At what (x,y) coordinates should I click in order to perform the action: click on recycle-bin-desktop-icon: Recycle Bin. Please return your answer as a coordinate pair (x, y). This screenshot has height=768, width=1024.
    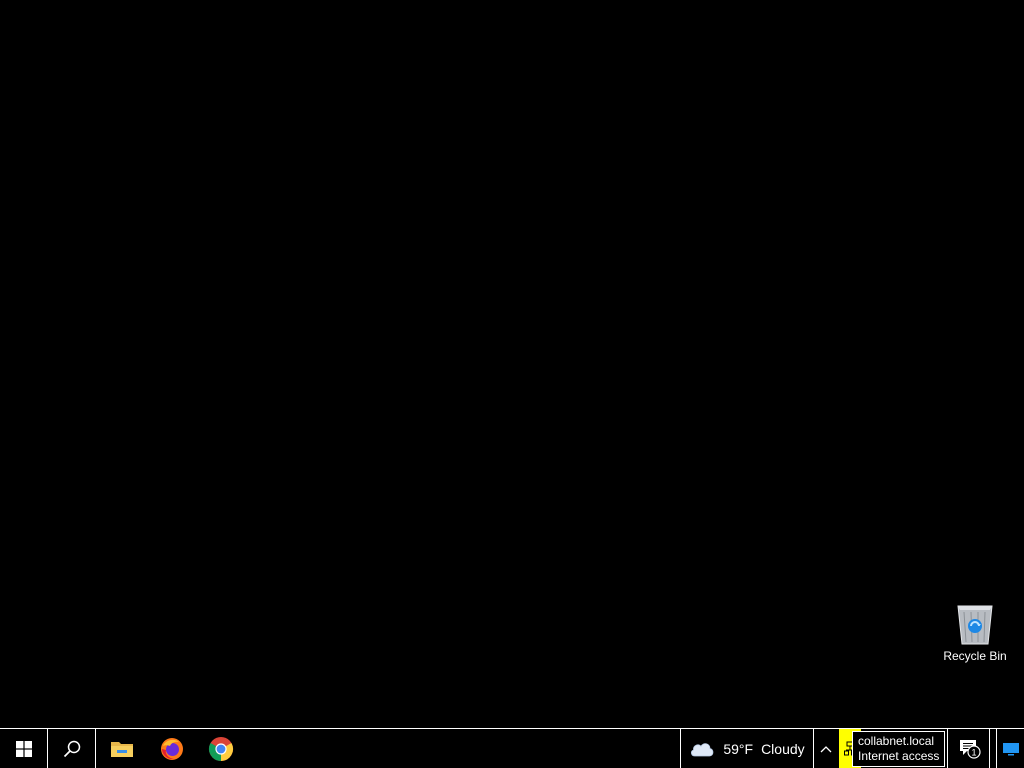
    Looking at the image, I should click on (975, 636).